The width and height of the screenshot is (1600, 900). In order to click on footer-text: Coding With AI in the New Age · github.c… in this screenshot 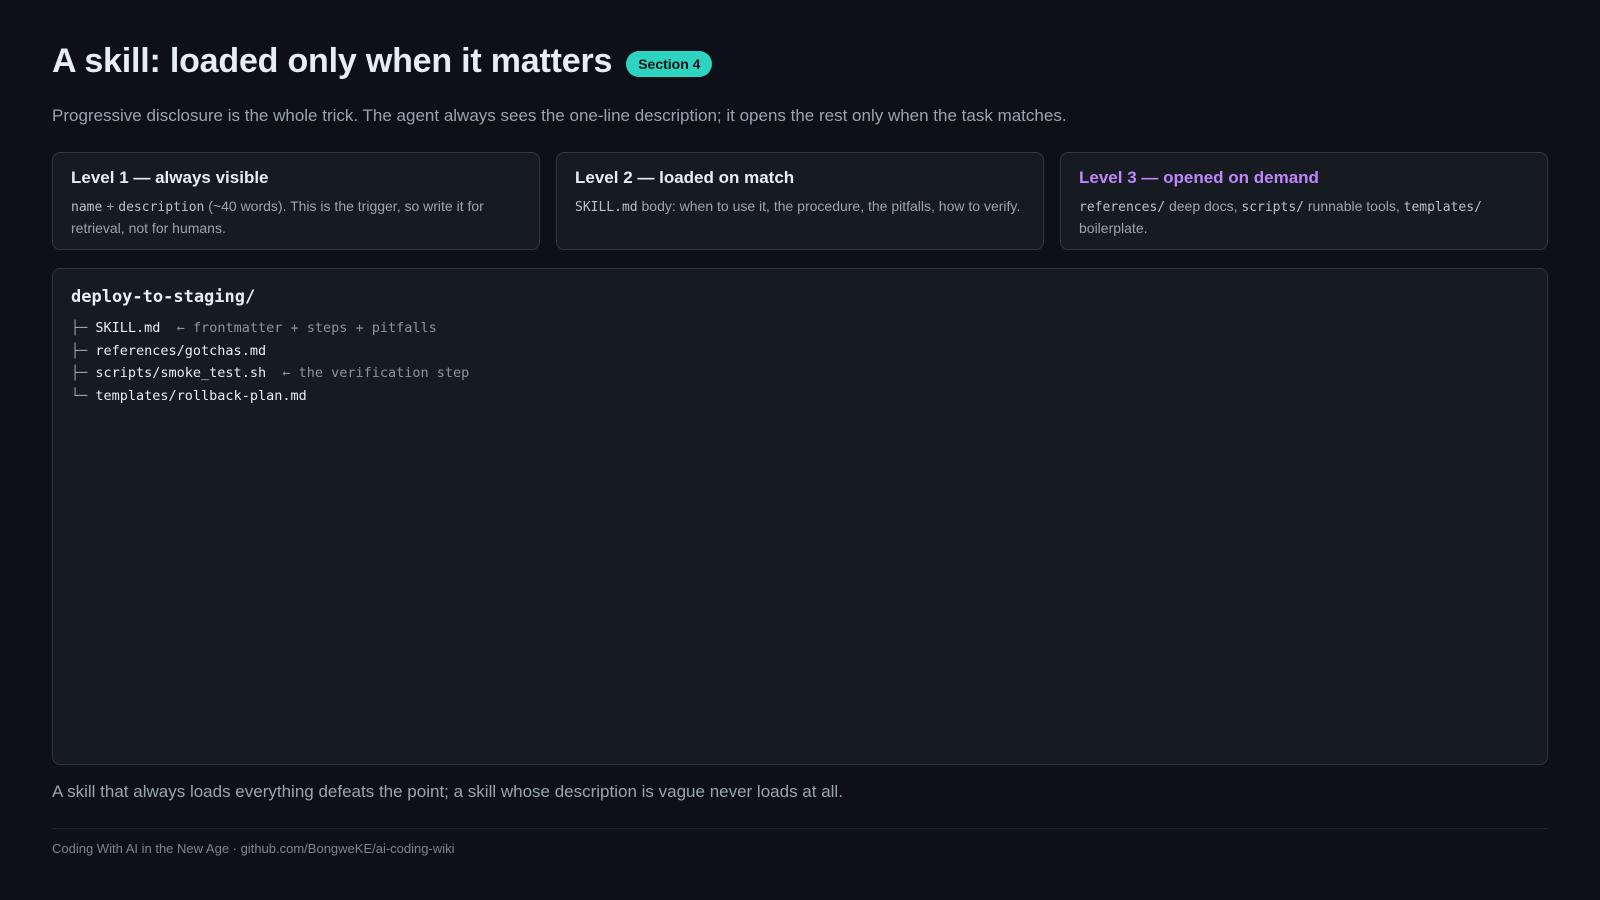, I will do `click(253, 848)`.